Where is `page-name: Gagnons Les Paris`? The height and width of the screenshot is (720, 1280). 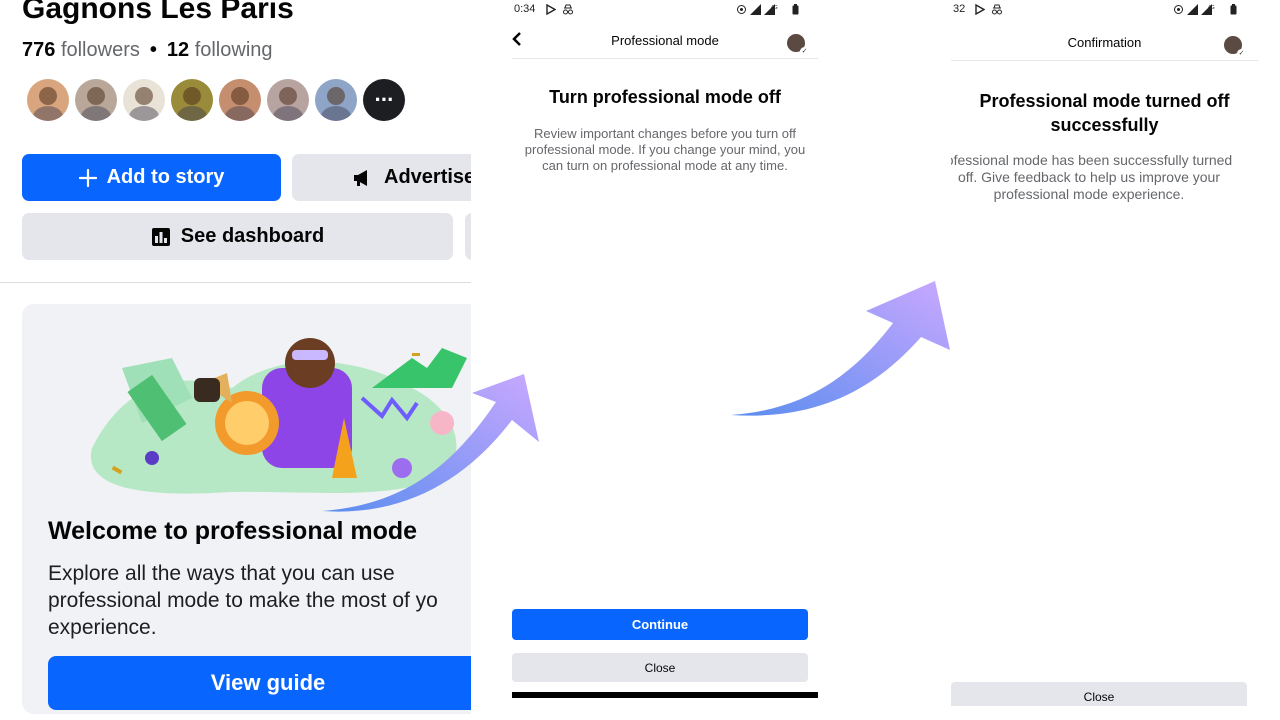
page-name: Gagnons Les Paris is located at coordinates (158, 12).